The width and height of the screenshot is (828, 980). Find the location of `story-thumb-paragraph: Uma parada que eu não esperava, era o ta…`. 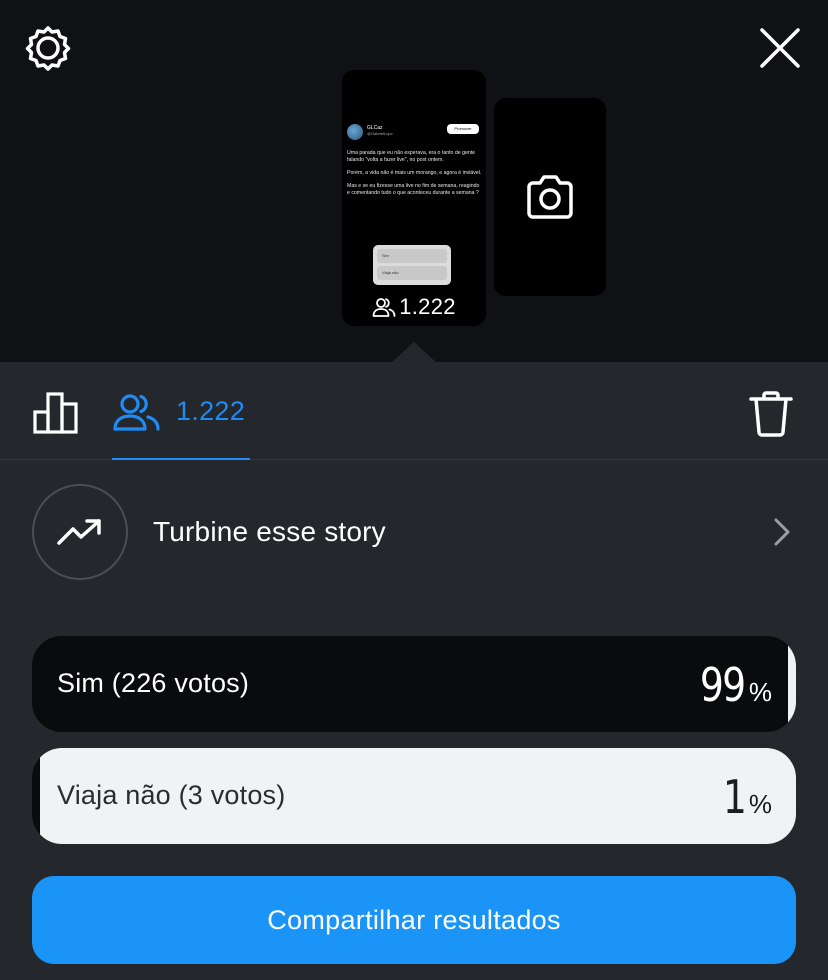

story-thumb-paragraph: Uma parada que eu não esperava, era o ta… is located at coordinates (411, 156).